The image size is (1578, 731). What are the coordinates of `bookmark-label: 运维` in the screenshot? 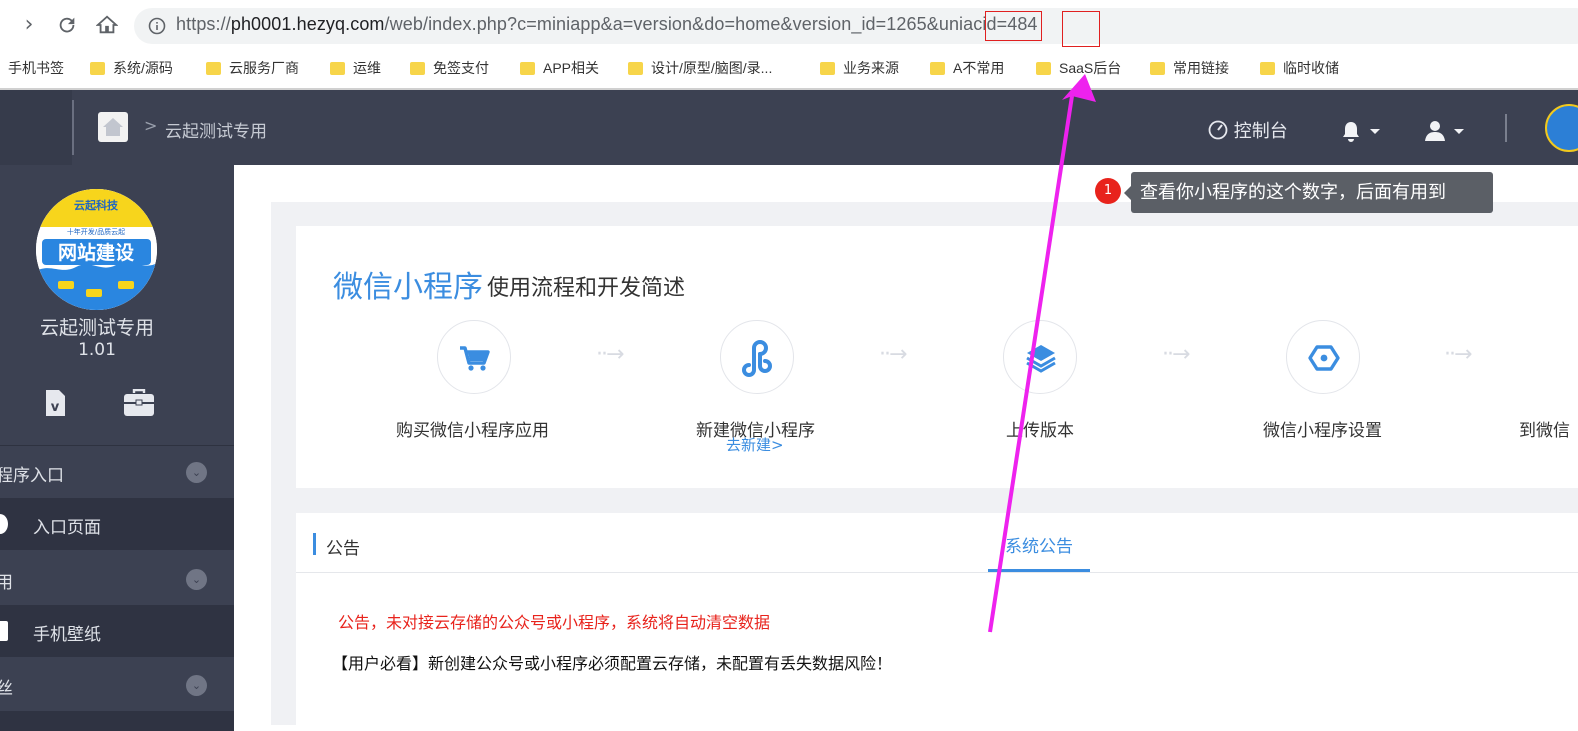 It's located at (367, 68).